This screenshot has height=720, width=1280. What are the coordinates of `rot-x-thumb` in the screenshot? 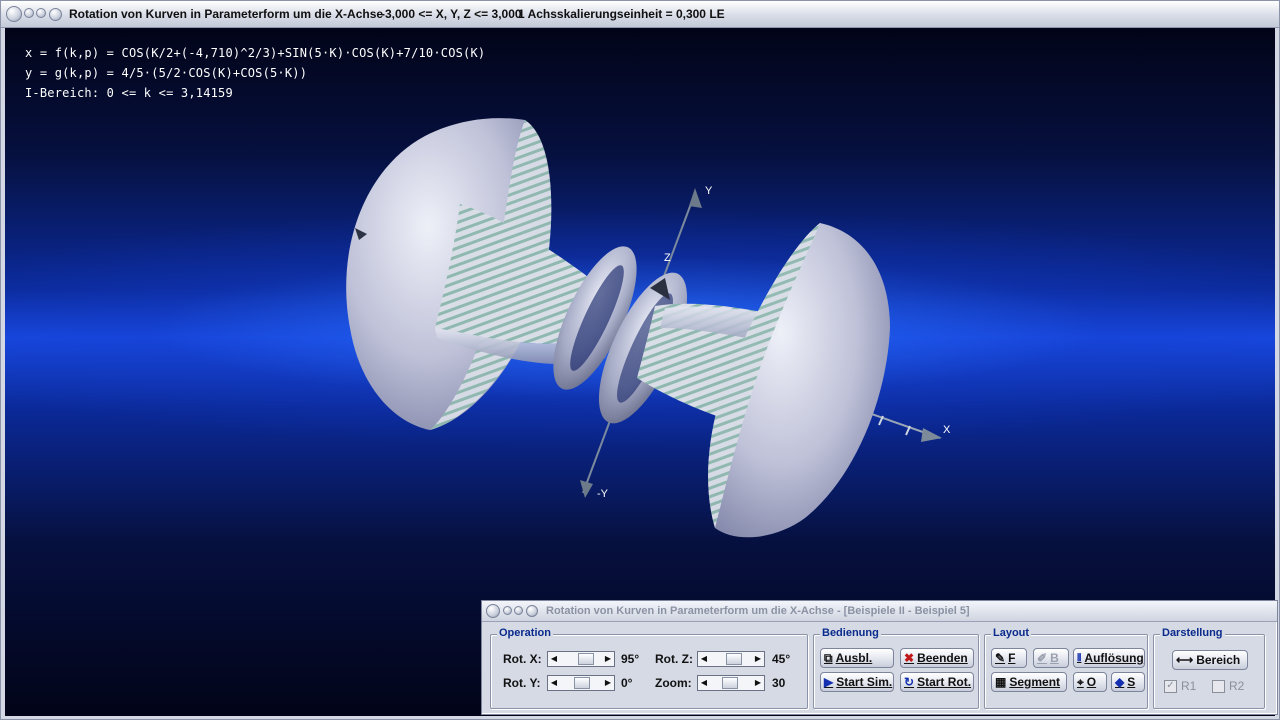 It's located at (586, 659).